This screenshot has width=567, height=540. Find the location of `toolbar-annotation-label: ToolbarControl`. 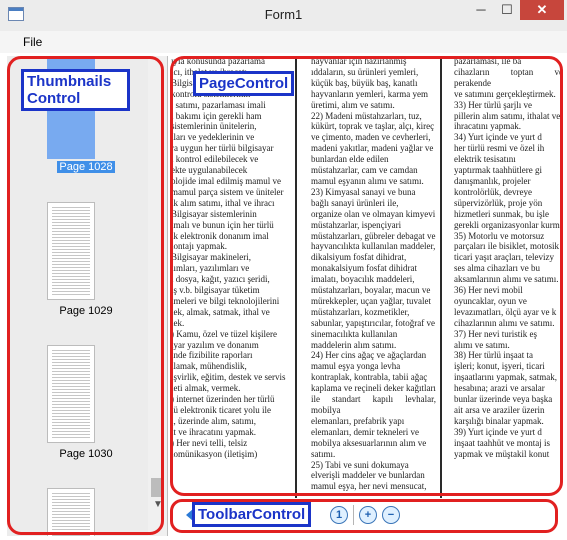

toolbar-annotation-label: ToolbarControl is located at coordinates (252, 514).